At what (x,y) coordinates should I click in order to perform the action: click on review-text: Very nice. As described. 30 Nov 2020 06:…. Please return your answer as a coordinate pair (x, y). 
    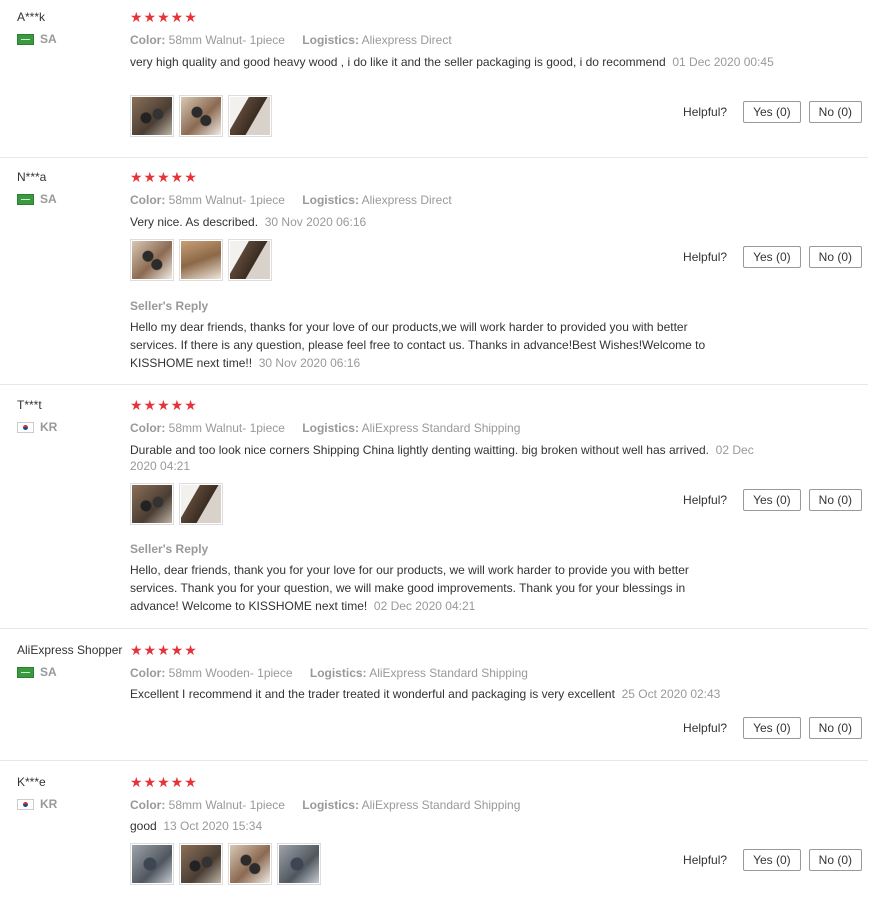
    Looking at the image, I should click on (455, 222).